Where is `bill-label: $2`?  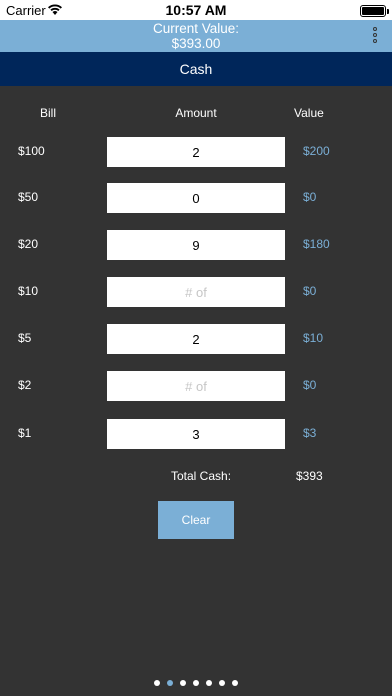 bill-label: $2 is located at coordinates (25, 385).